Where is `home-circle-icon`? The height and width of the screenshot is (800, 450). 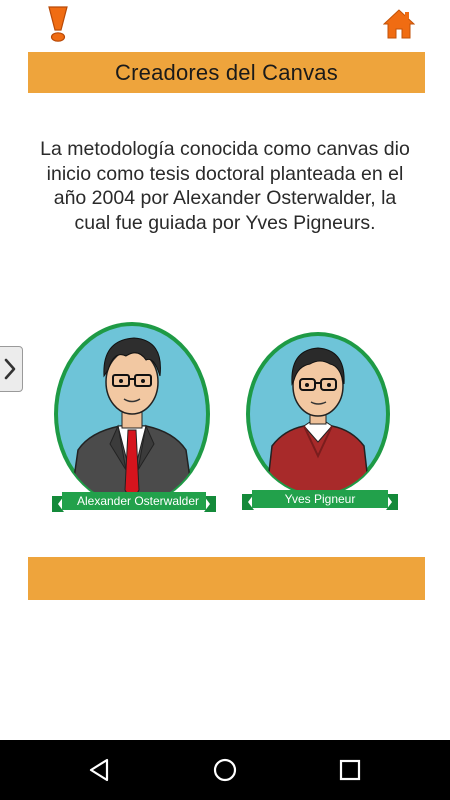
home-circle-icon is located at coordinates (225, 770).